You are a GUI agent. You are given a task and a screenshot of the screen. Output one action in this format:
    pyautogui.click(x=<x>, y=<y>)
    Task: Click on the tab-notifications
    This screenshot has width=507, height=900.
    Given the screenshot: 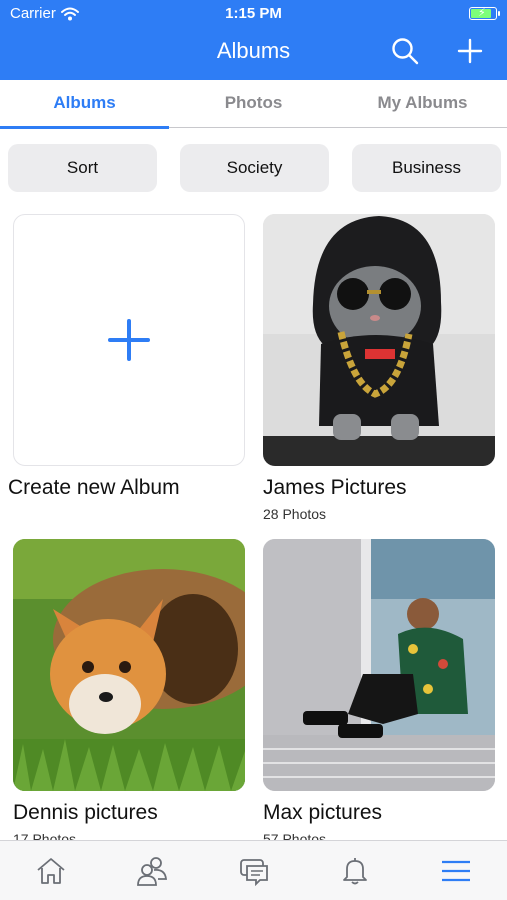 What is the action you would take?
    pyautogui.click(x=354, y=870)
    